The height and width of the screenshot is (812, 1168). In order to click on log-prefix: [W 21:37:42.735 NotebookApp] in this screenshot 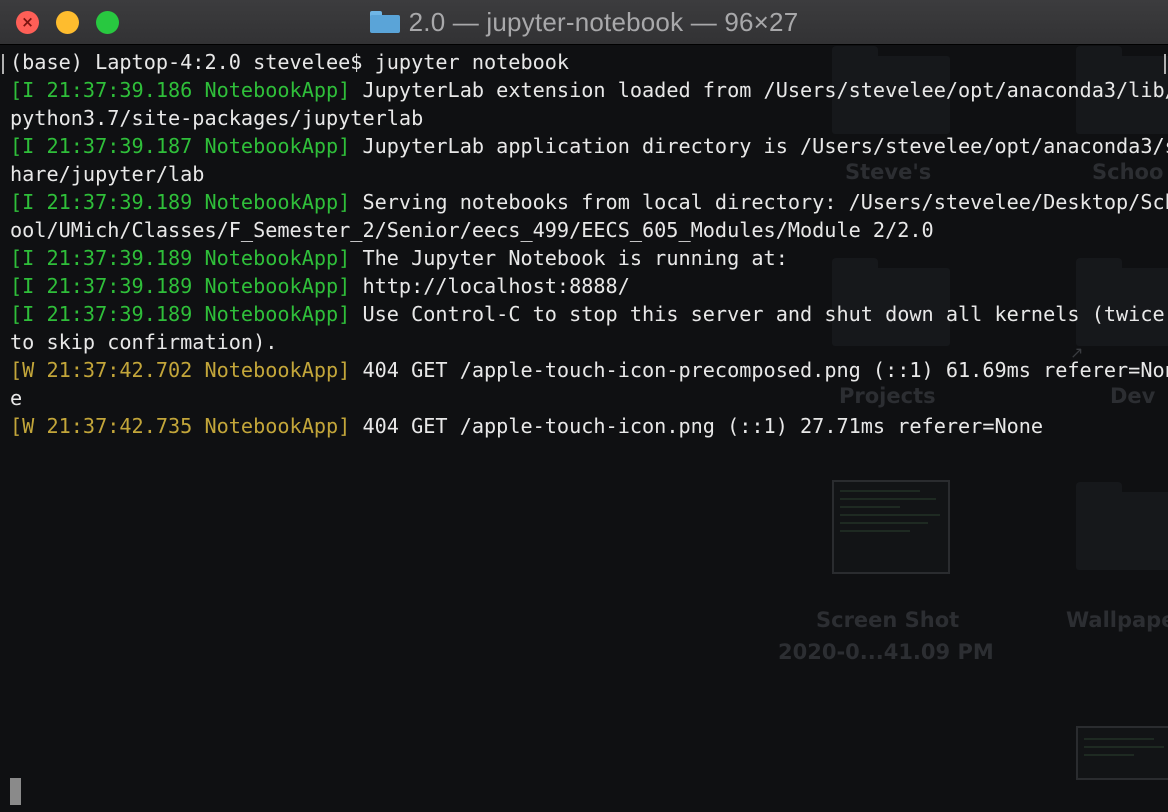, I will do `click(180, 426)`.